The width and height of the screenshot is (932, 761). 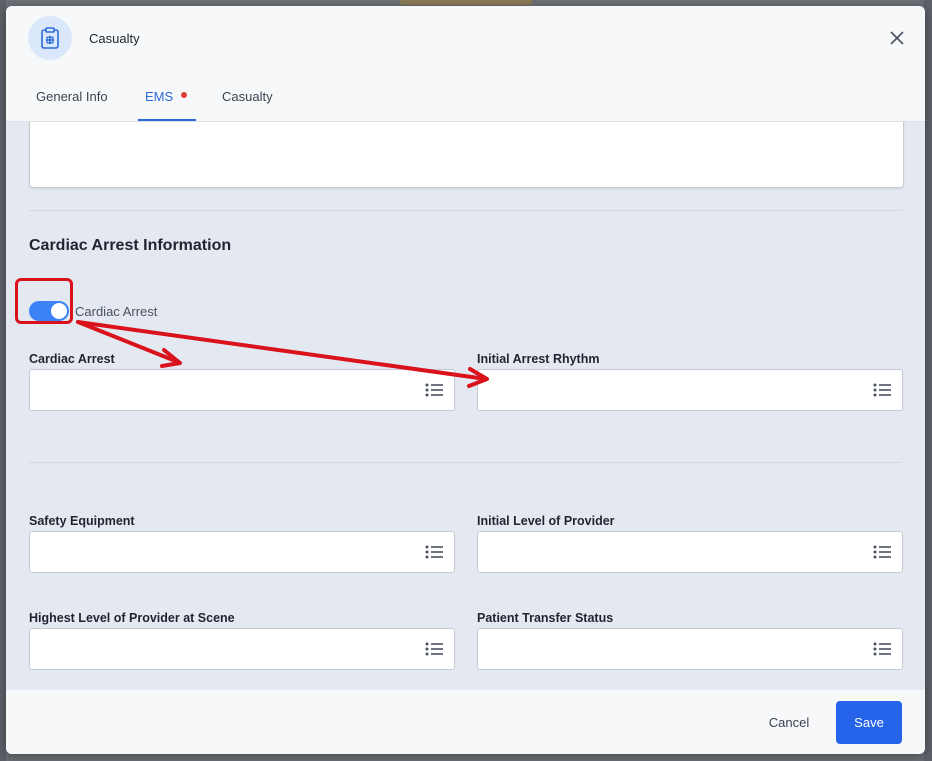 I want to click on tab-label: EMS, so click(x=159, y=96).